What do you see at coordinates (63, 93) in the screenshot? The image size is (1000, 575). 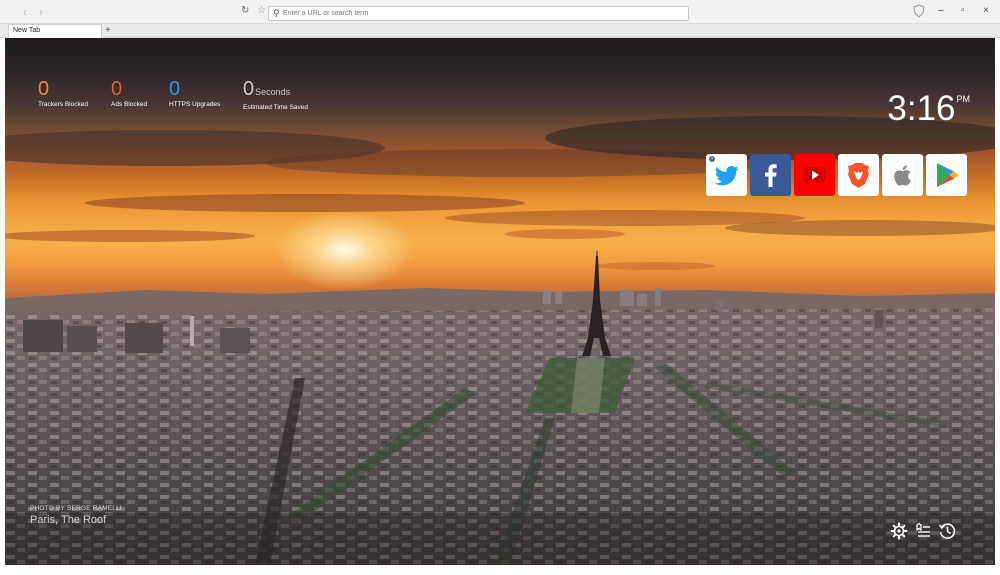 I see `stat-trackers-blocked: 0 Trackers Blocked` at bounding box center [63, 93].